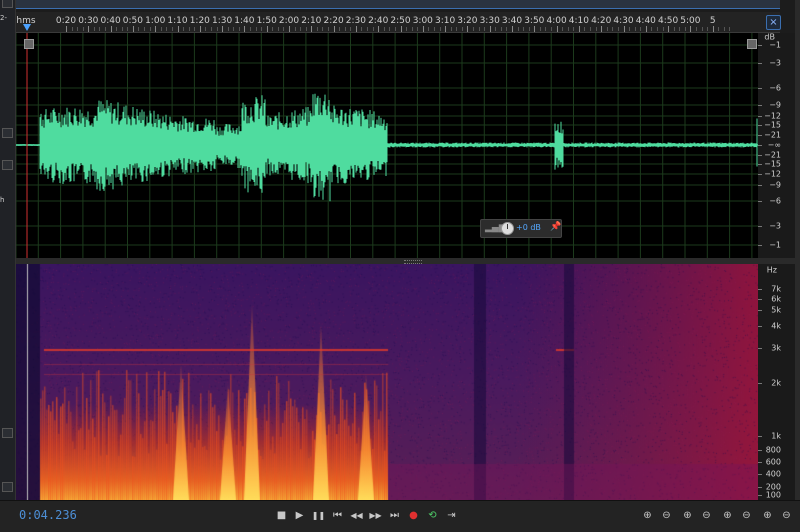 This screenshot has width=800, height=532. Describe the element at coordinates (110, 21) in the screenshot. I see `ruler-time-label: 0:40` at that location.